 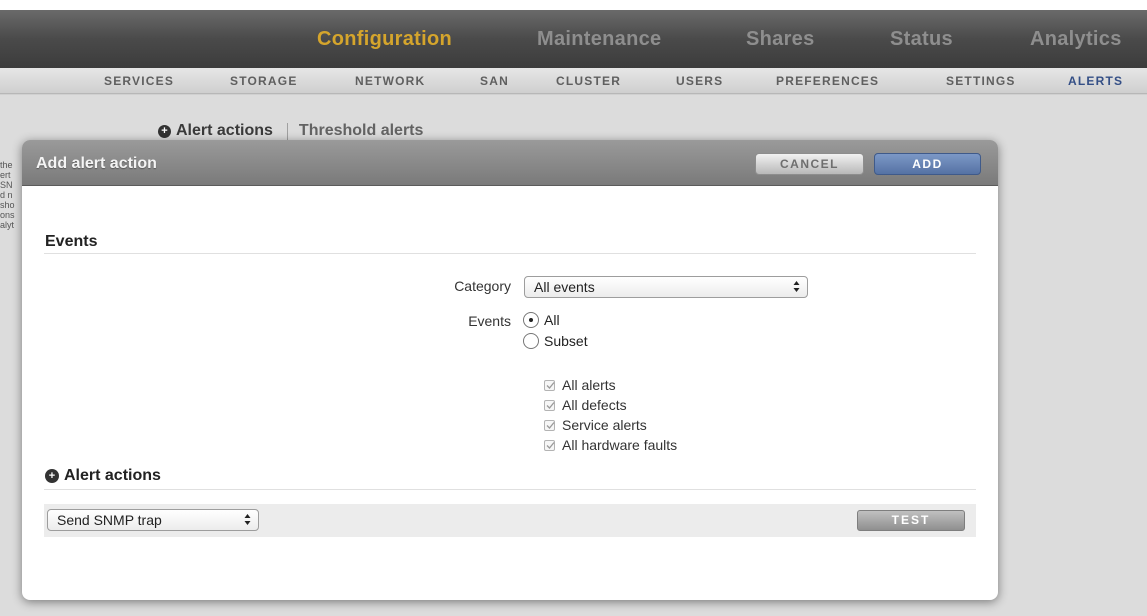 What do you see at coordinates (510, 520) in the screenshot?
I see `alert-action-row: Send SNMP trap TEST` at bounding box center [510, 520].